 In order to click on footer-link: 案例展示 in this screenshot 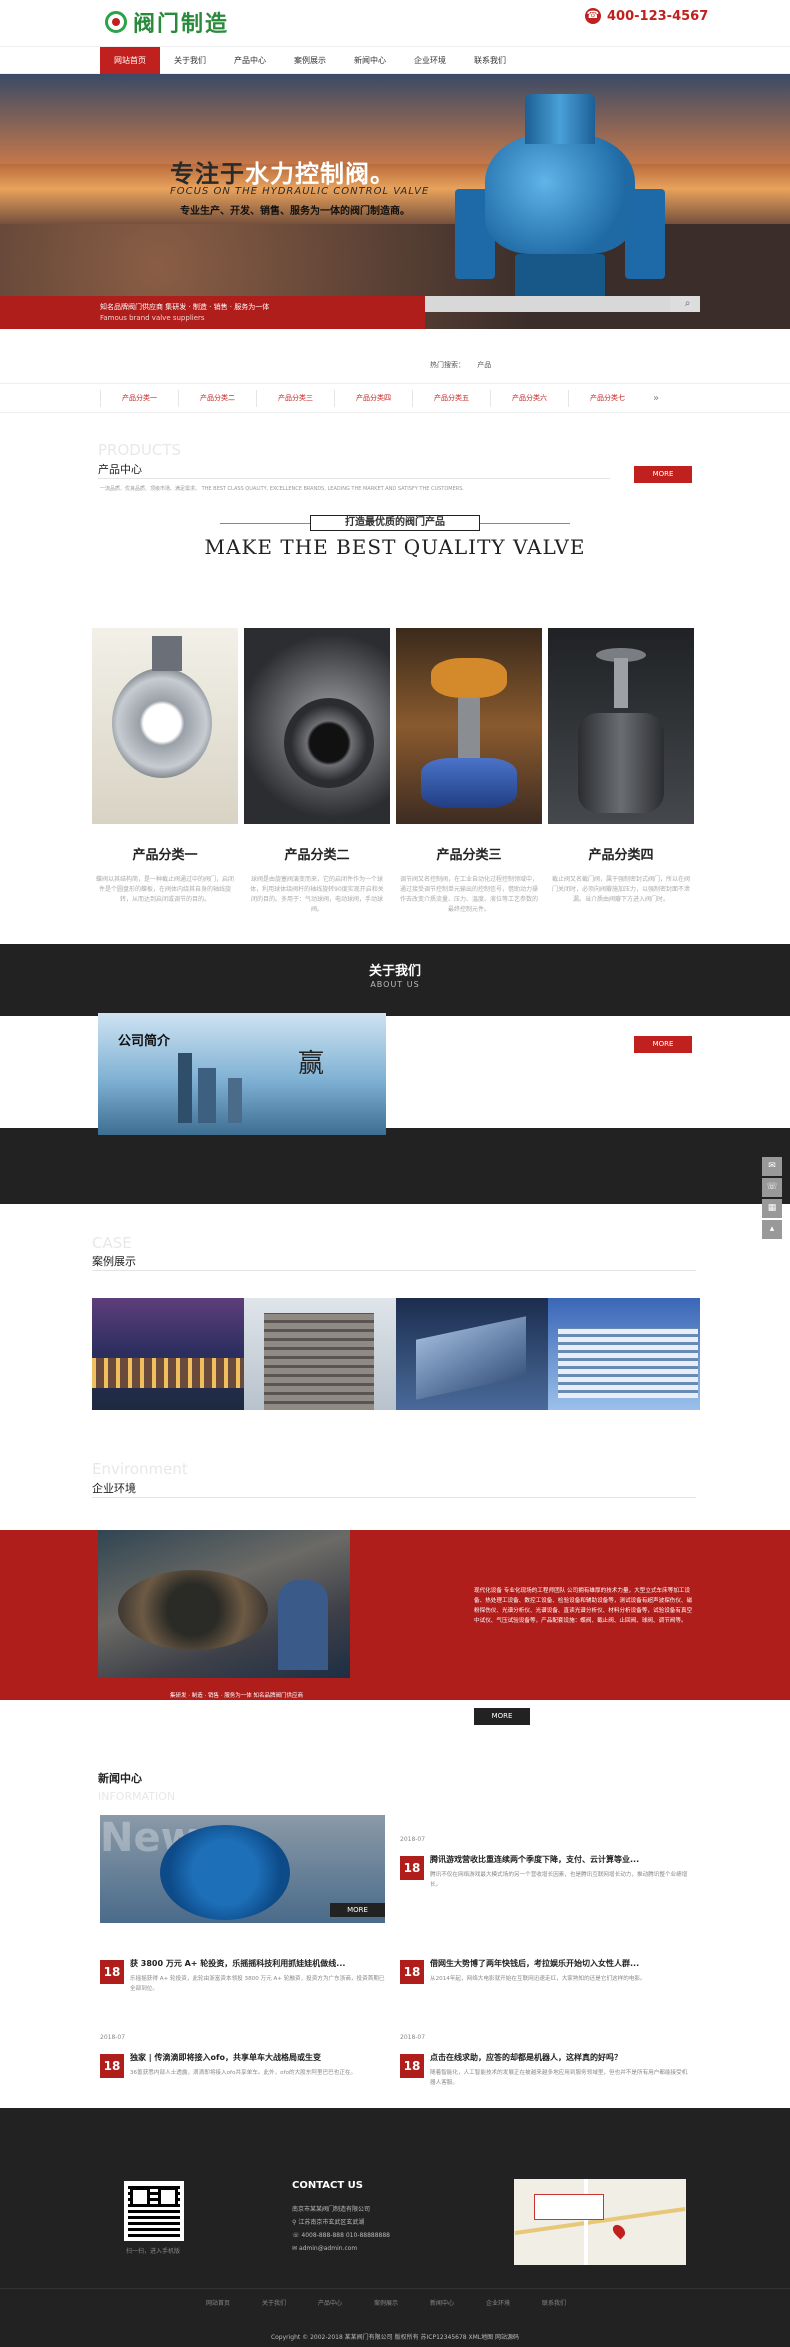, I will do `click(386, 2302)`.